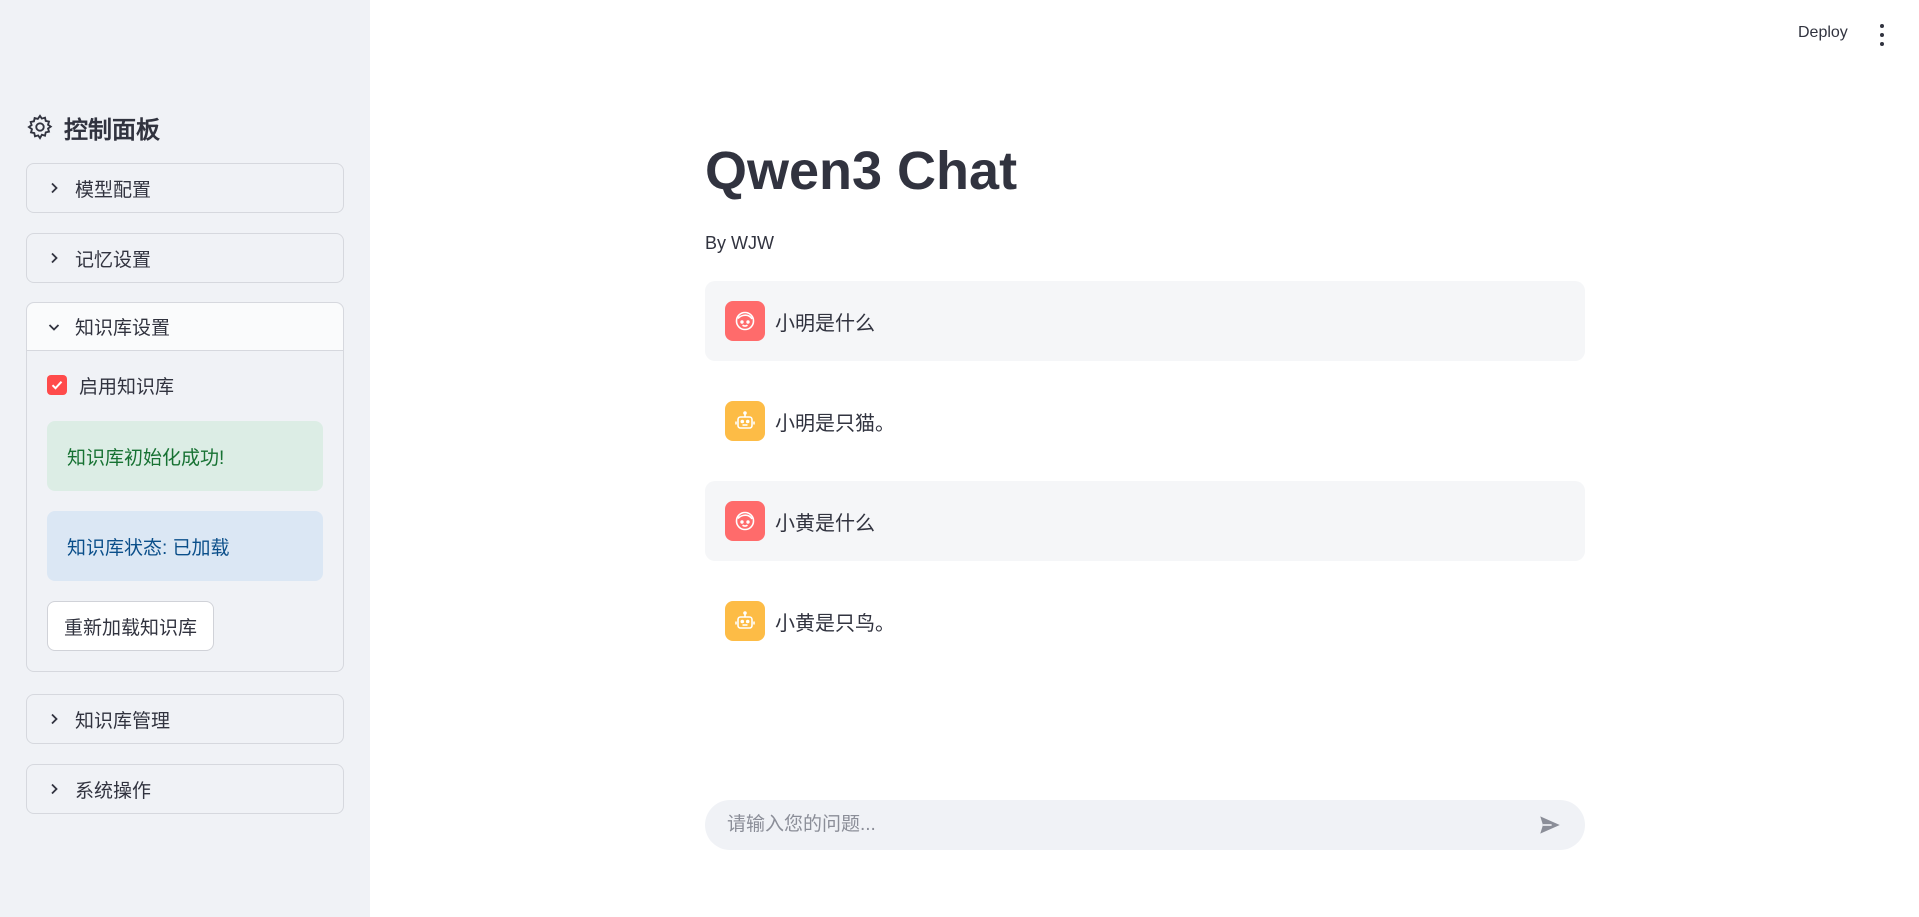 Image resolution: width=1919 pixels, height=917 pixels. What do you see at coordinates (123, 328) in the screenshot?
I see `expander-label: 知识库设置` at bounding box center [123, 328].